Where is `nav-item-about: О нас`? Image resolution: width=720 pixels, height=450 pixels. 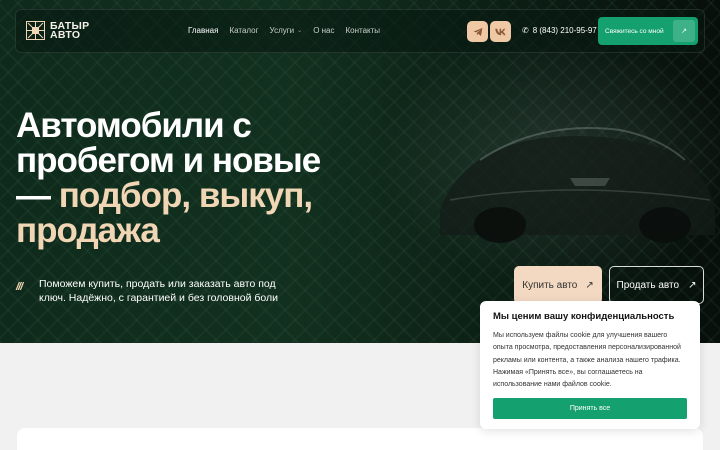
nav-item-about: О нас is located at coordinates (323, 30).